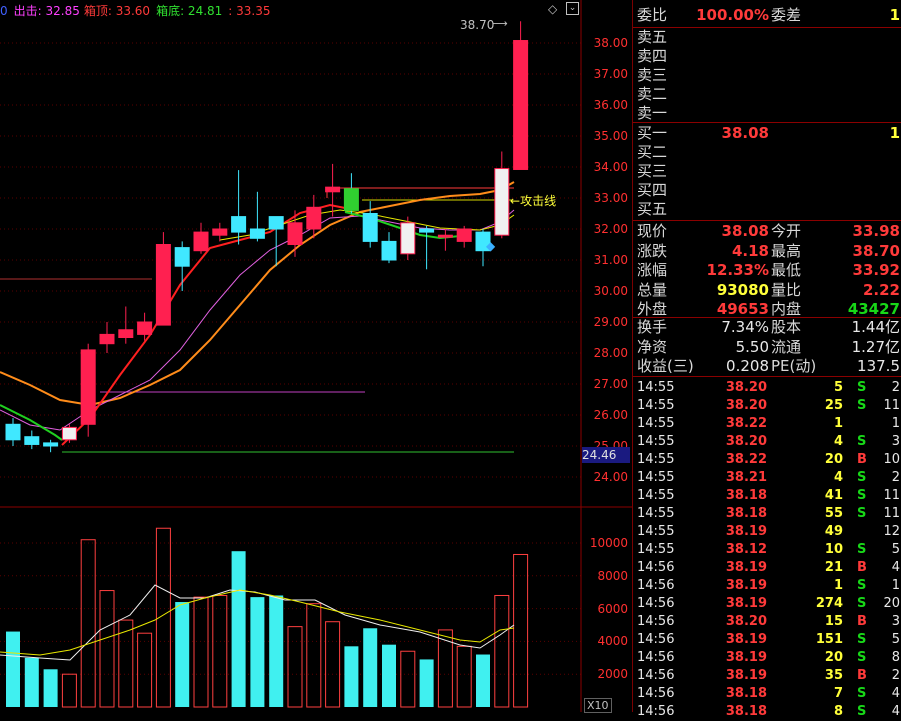 This screenshot has height=721, width=901. Describe the element at coordinates (737, 270) in the screenshot. I see `stat-value: 12.33%` at that location.